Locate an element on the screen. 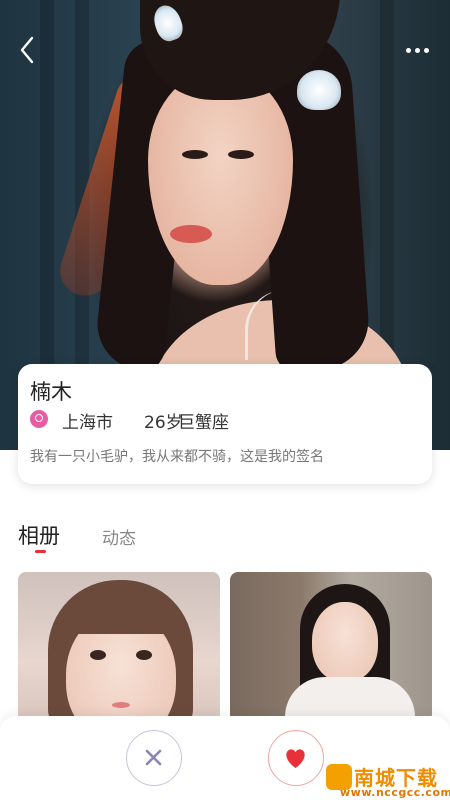 The image size is (450, 800). tab-active-indicator is located at coordinates (40, 551).